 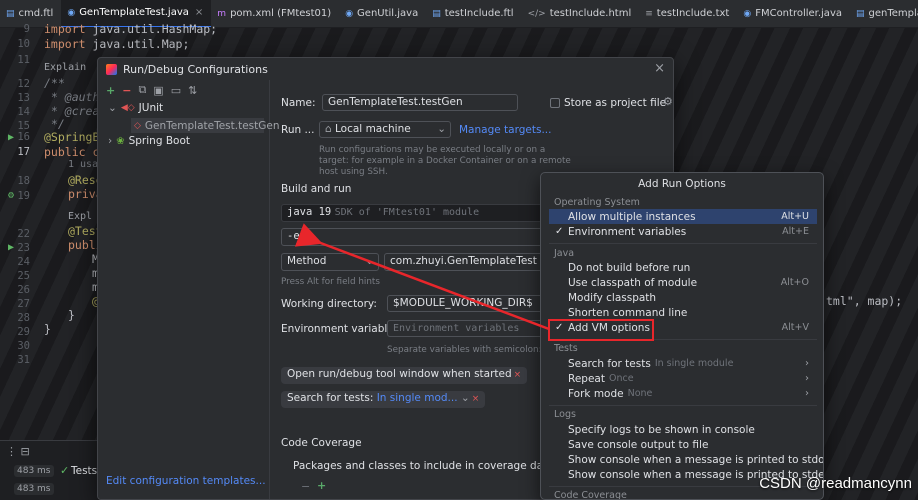 I want to click on tab-fmcontroller-java: ◉ FMController.java, so click(x=793, y=13).